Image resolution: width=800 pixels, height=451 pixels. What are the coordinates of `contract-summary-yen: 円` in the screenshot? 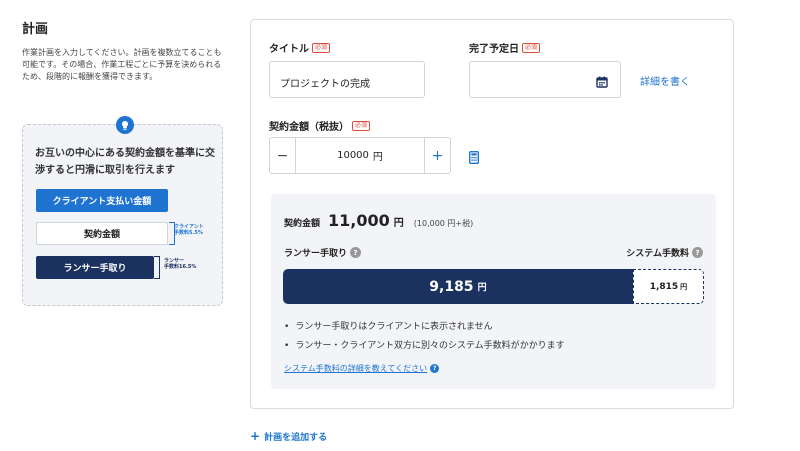 It's located at (398, 223).